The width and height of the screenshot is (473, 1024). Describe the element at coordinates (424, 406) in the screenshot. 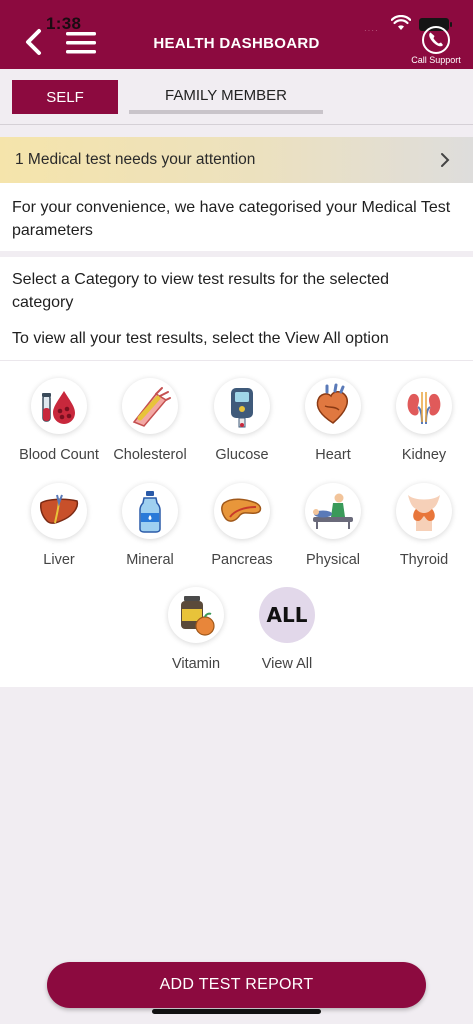

I see `kidney-icon` at that location.